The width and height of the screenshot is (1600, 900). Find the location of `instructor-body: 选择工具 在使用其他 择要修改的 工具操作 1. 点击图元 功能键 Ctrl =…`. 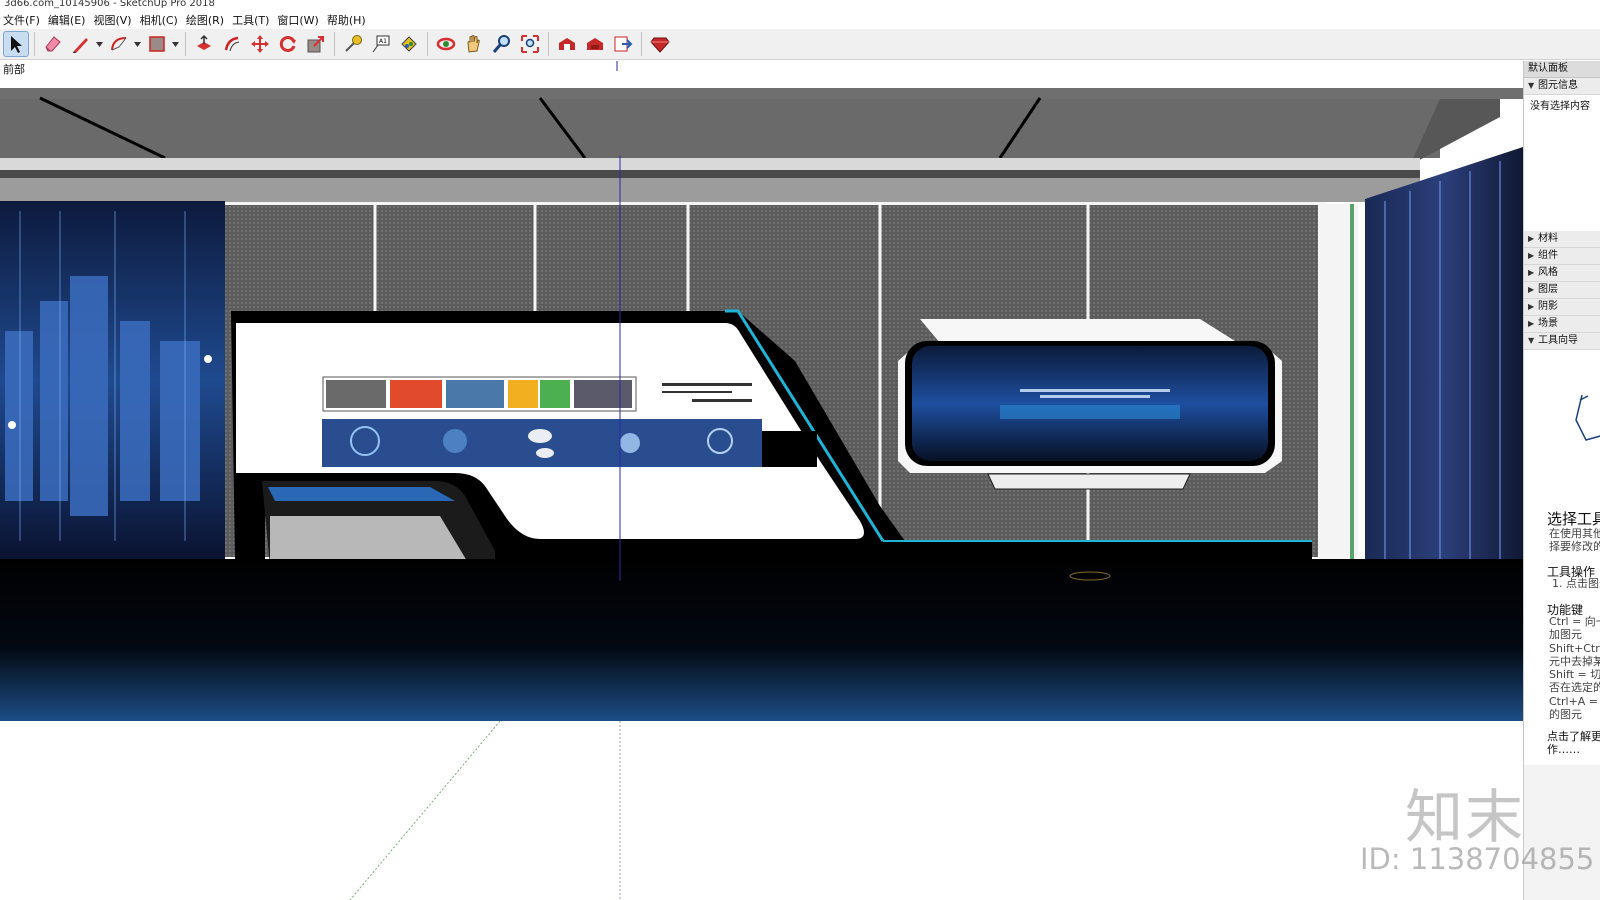

instructor-body: 选择工具 在使用其他 择要修改的 工具操作 1. 点击图元 功能键 Ctrl =… is located at coordinates (1562, 557).